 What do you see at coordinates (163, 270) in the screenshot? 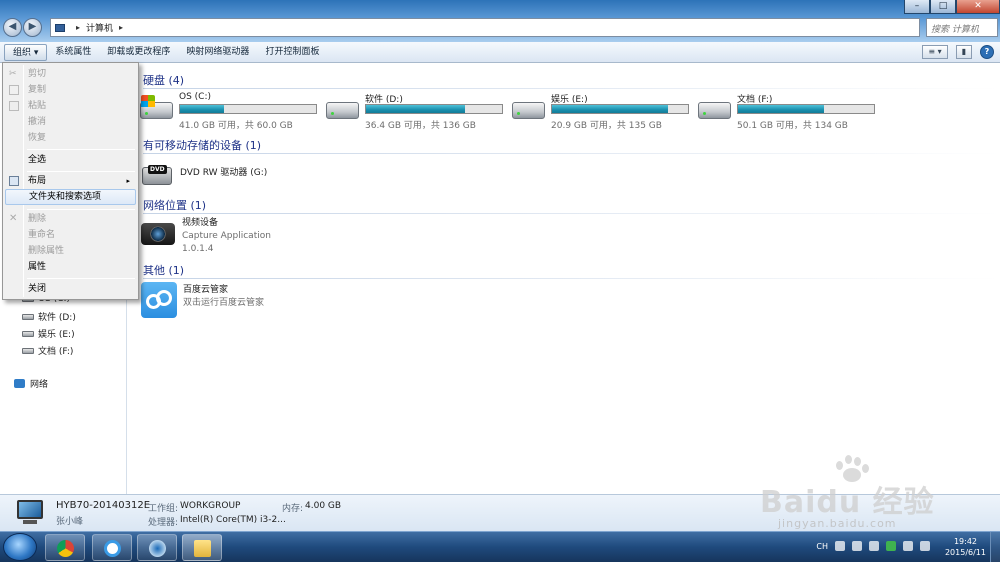
I see `group-header-other: 其他 (1)` at bounding box center [163, 270].